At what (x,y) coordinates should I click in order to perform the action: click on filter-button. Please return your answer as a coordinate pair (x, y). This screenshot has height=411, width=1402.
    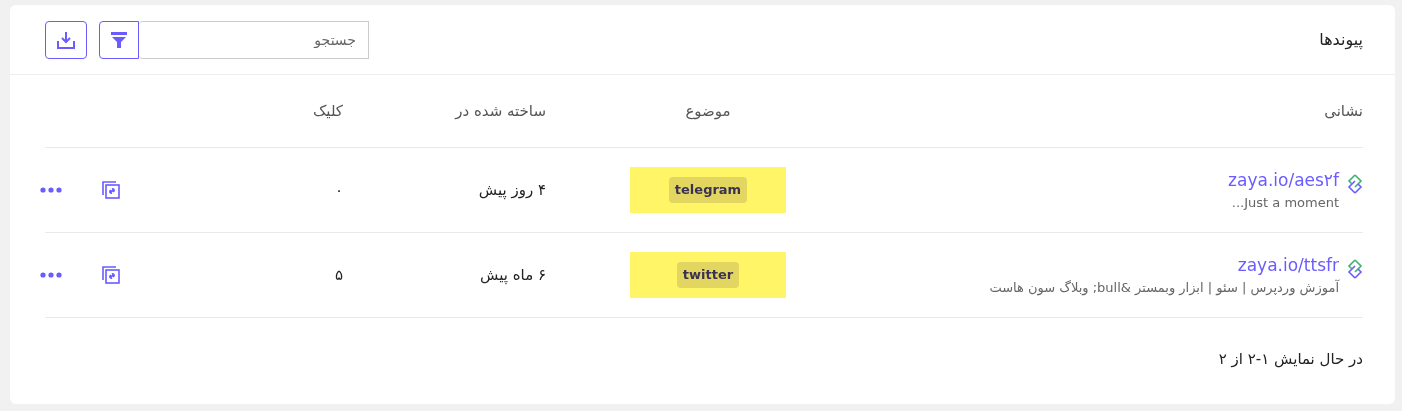
    Looking at the image, I should click on (119, 39).